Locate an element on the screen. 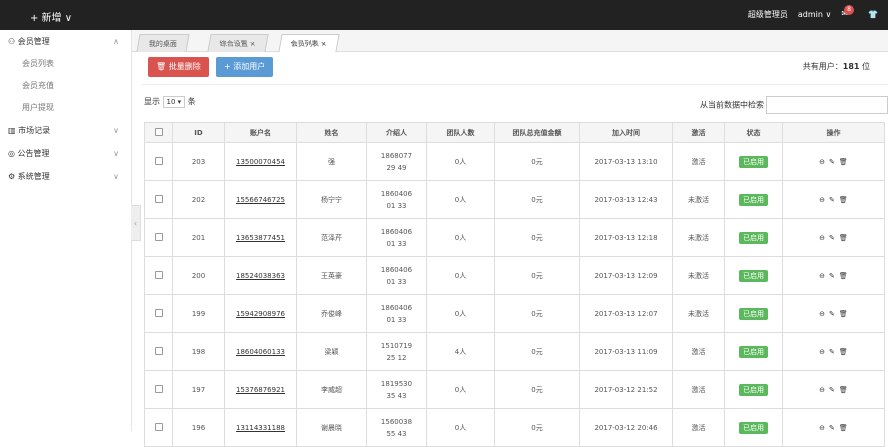  account-link: 15942908976 is located at coordinates (260, 314).